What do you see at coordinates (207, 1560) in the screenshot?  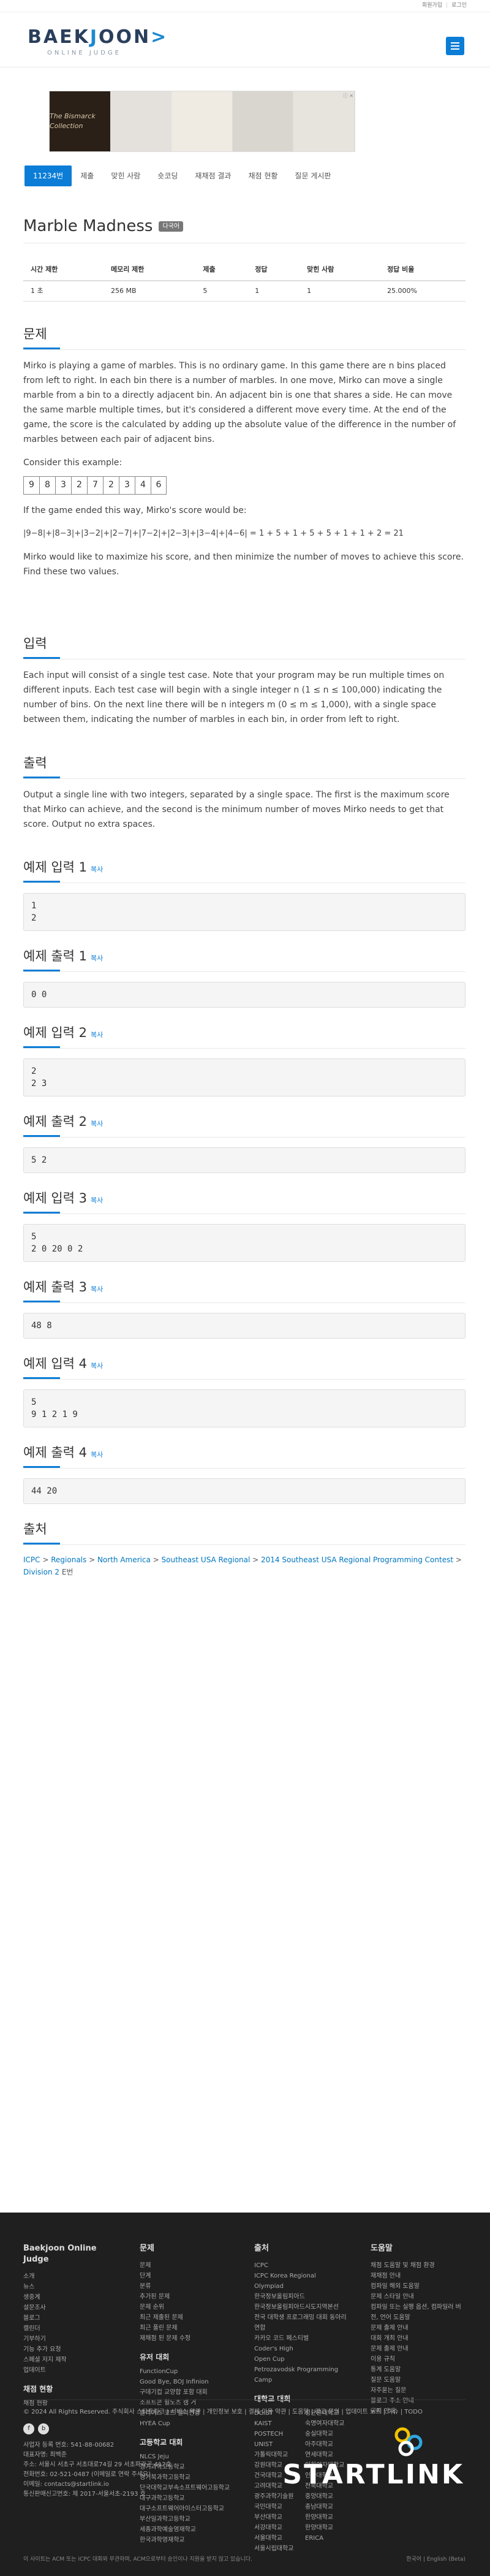 I see `source-link: Southeast USA Regional` at bounding box center [207, 1560].